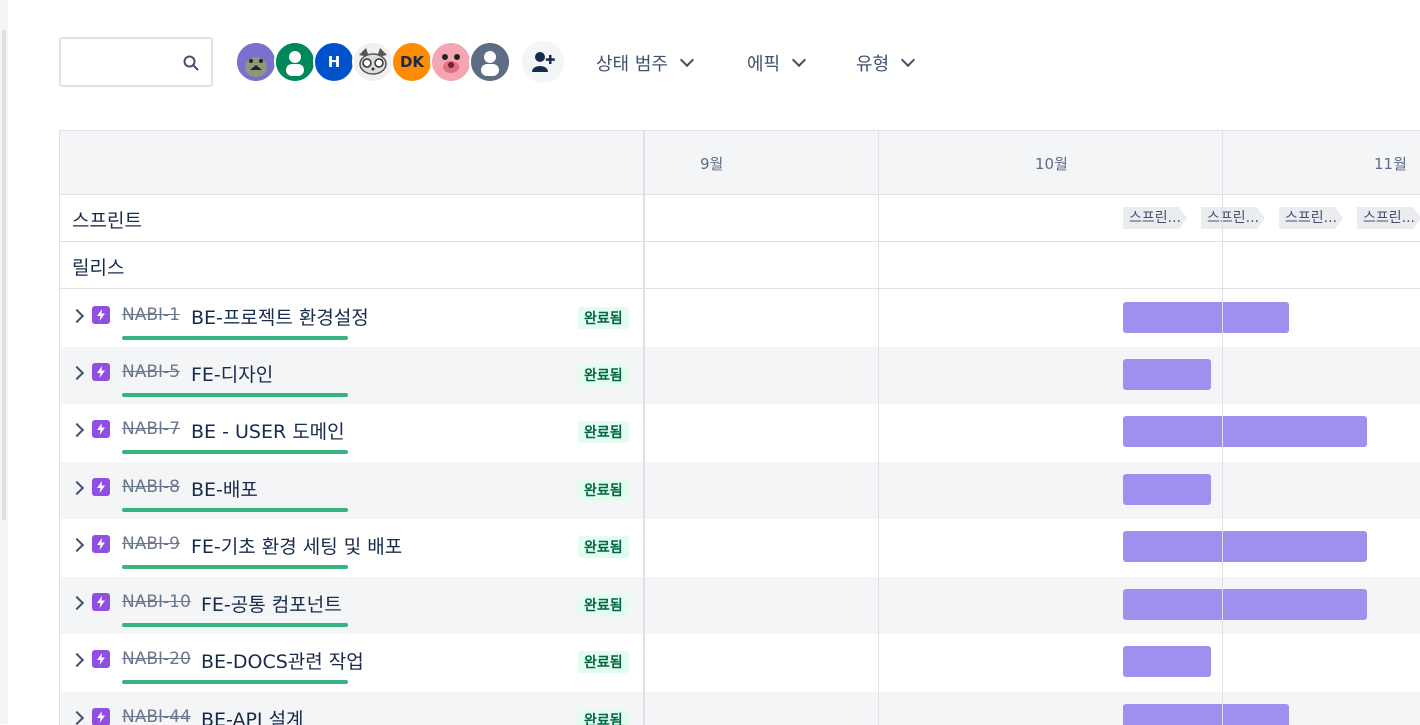 The width and height of the screenshot is (1420, 725). Describe the element at coordinates (151, 429) in the screenshot. I see `issue-key: NABI-7` at that location.